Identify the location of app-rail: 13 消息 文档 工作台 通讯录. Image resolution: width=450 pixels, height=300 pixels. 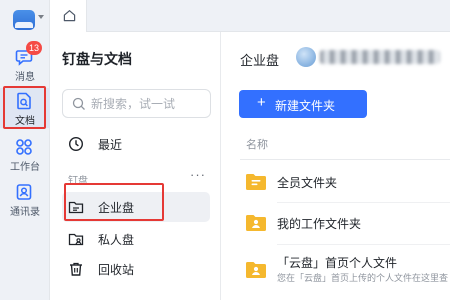
(25, 150).